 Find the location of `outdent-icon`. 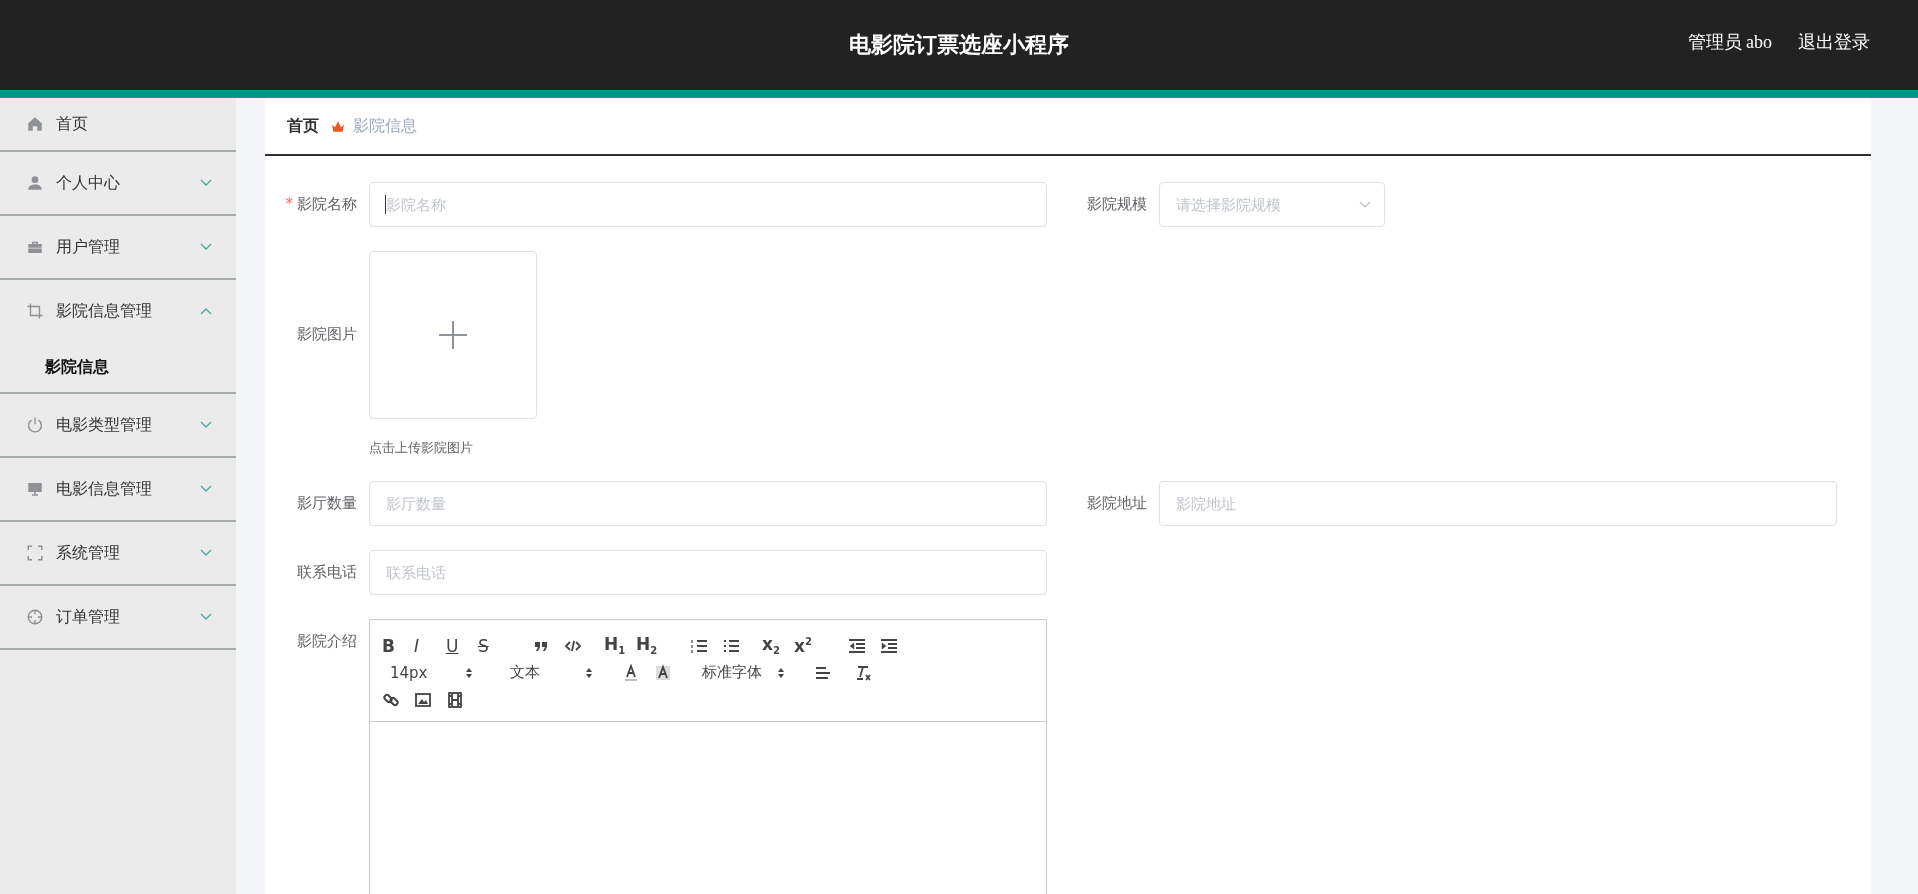

outdent-icon is located at coordinates (857, 645).